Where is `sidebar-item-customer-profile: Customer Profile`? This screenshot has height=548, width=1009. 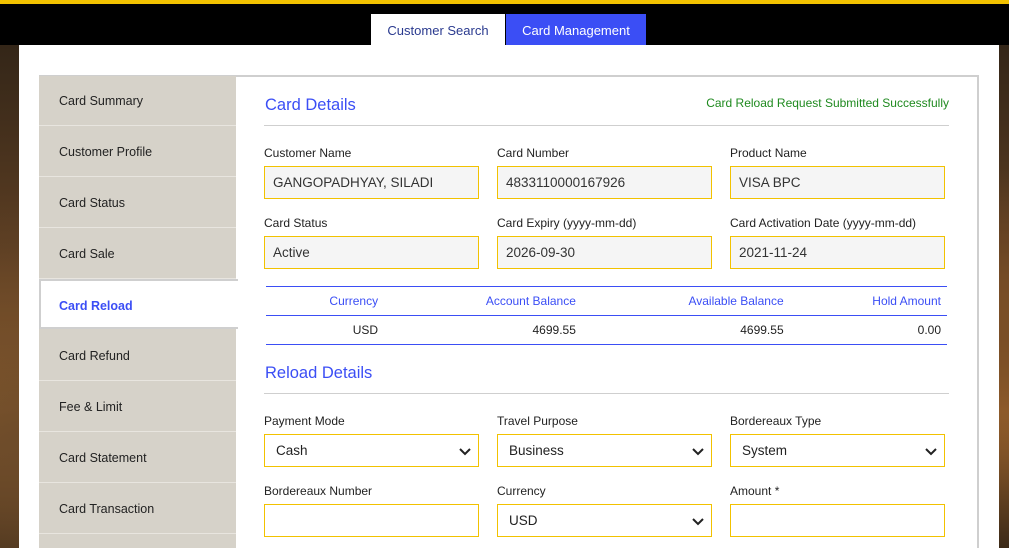
sidebar-item-customer-profile: Customer Profile is located at coordinates (137, 152).